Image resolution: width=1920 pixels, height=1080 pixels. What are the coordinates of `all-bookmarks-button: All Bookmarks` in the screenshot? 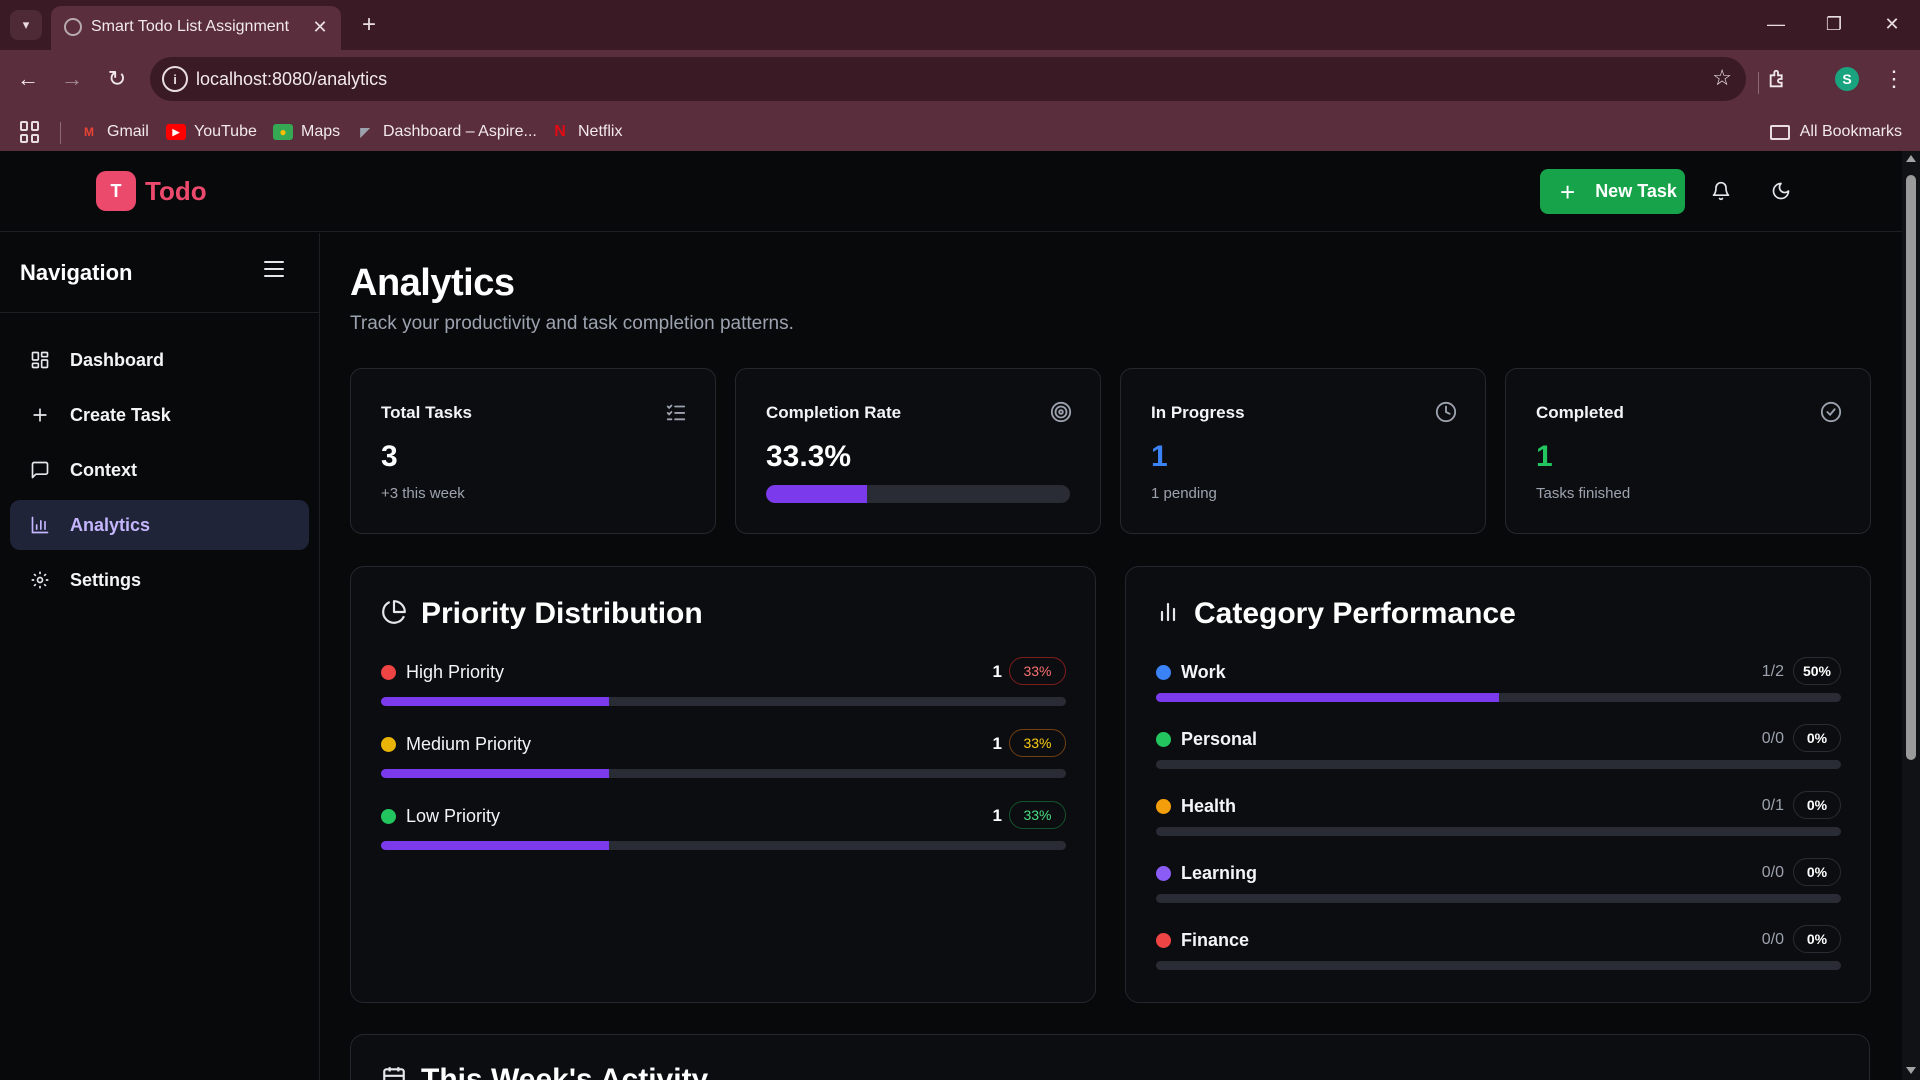 It's located at (1835, 132).